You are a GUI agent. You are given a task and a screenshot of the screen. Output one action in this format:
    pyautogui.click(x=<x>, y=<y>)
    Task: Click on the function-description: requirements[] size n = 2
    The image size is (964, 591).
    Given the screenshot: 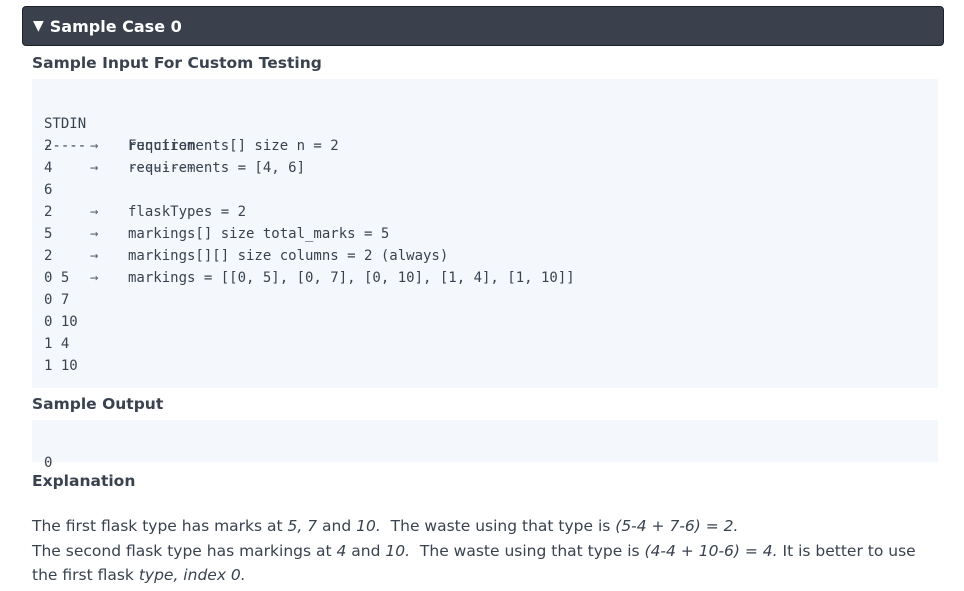 What is the action you would take?
    pyautogui.click(x=233, y=146)
    